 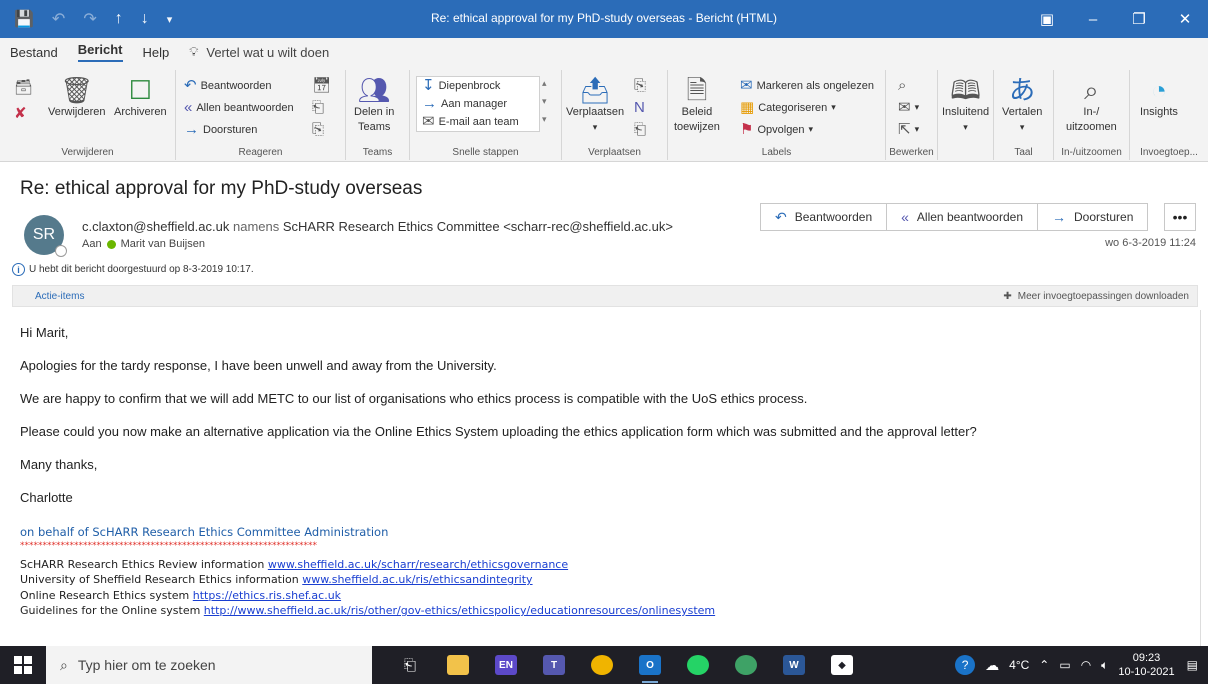 I want to click on start-button, so click(x=23, y=665).